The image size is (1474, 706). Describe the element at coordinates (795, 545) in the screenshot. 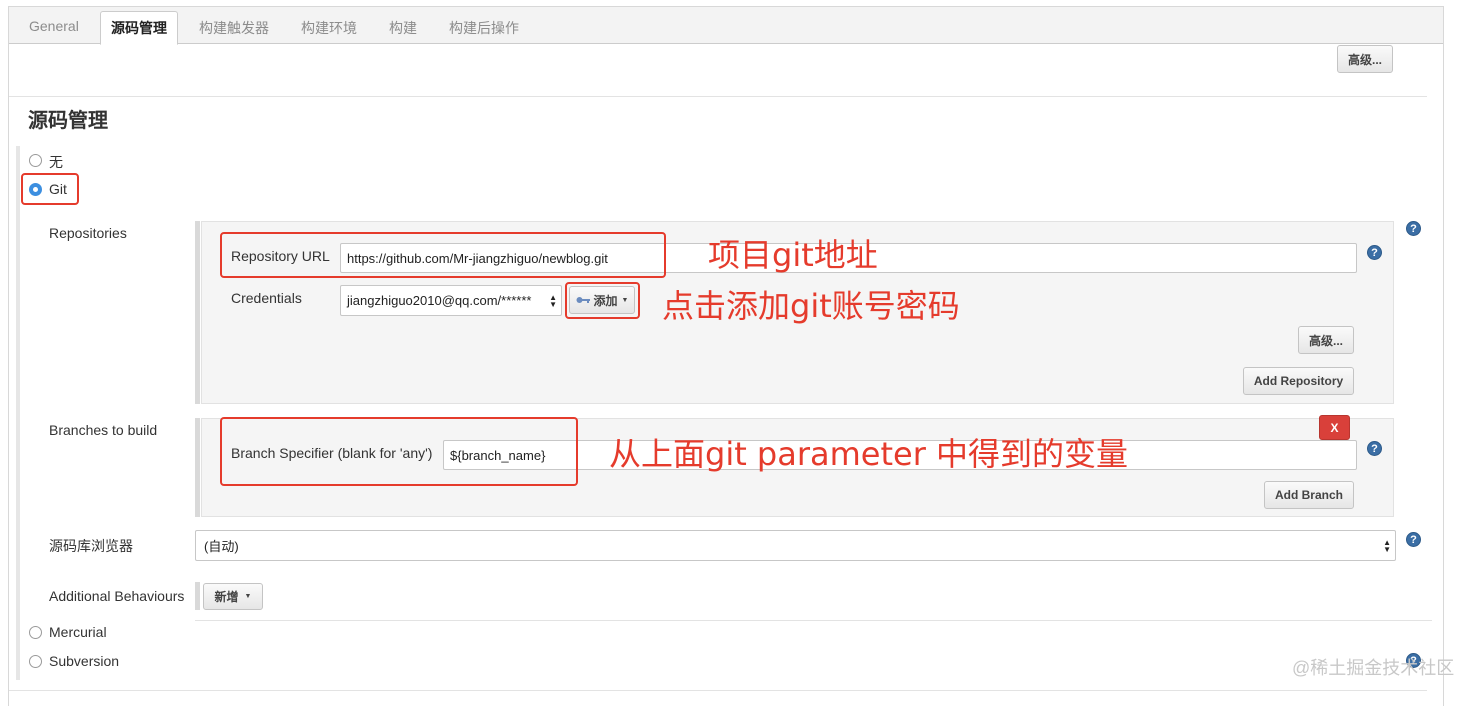

I see `repository-browser-select: (自动) ▲ ▼` at that location.